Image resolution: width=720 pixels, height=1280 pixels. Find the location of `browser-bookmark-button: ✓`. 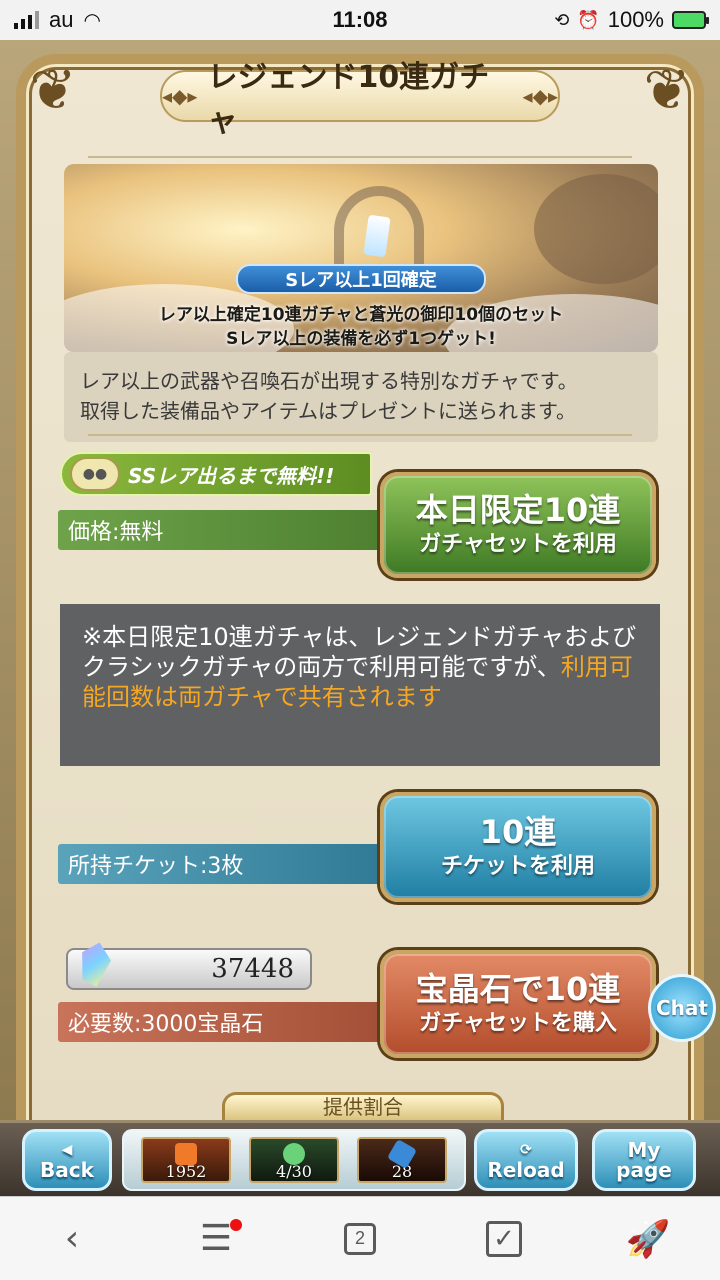

browser-bookmark-button: ✓ is located at coordinates (504, 1239).